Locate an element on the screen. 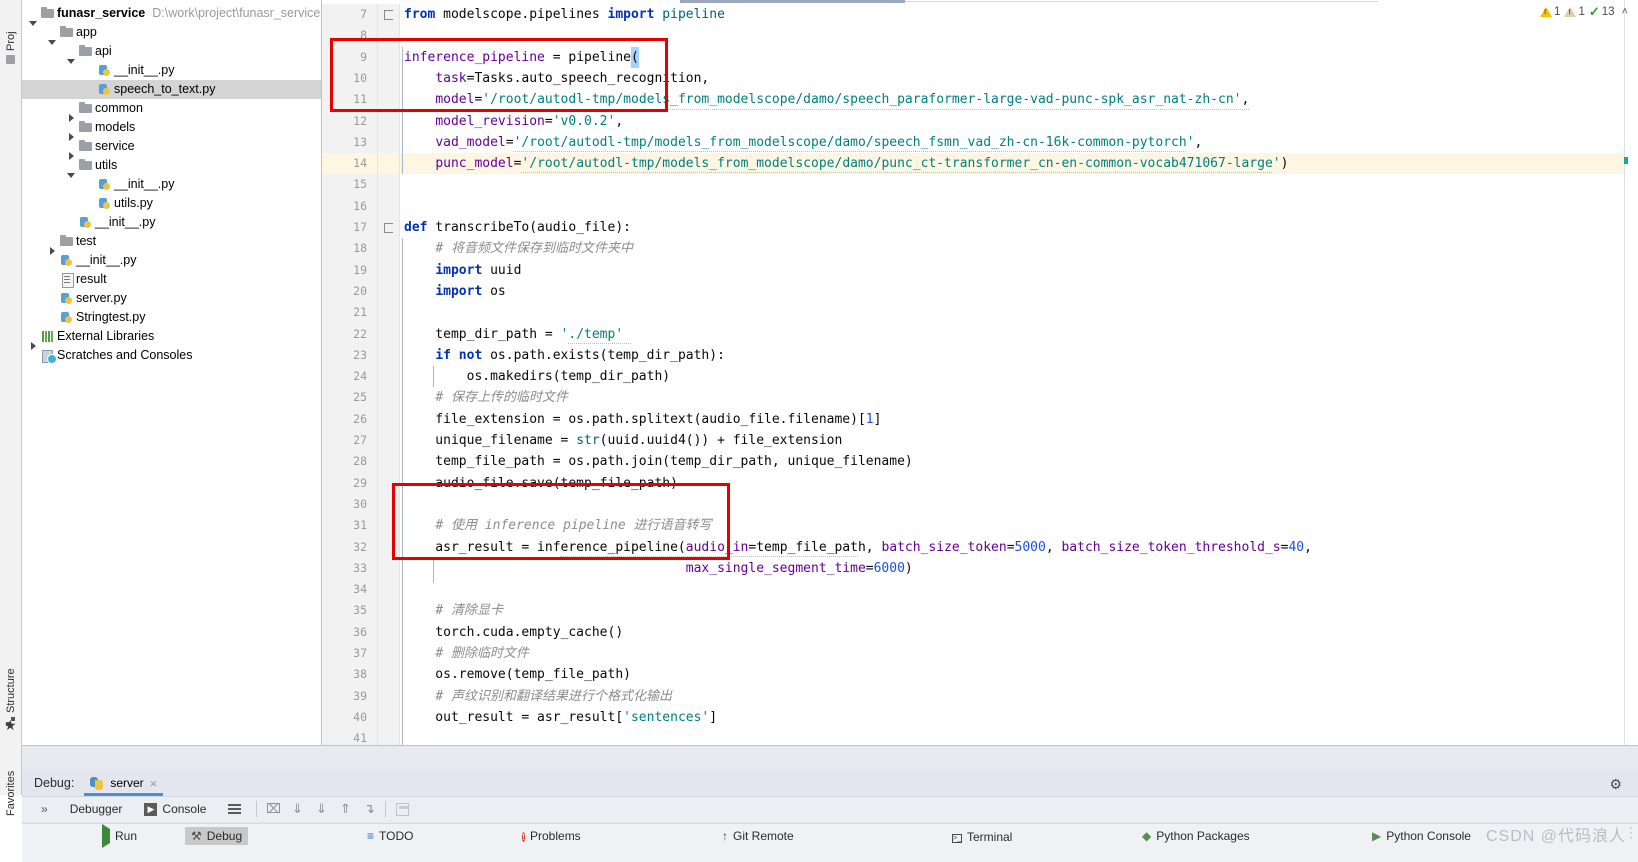  line-number: 31 is located at coordinates (345, 525).